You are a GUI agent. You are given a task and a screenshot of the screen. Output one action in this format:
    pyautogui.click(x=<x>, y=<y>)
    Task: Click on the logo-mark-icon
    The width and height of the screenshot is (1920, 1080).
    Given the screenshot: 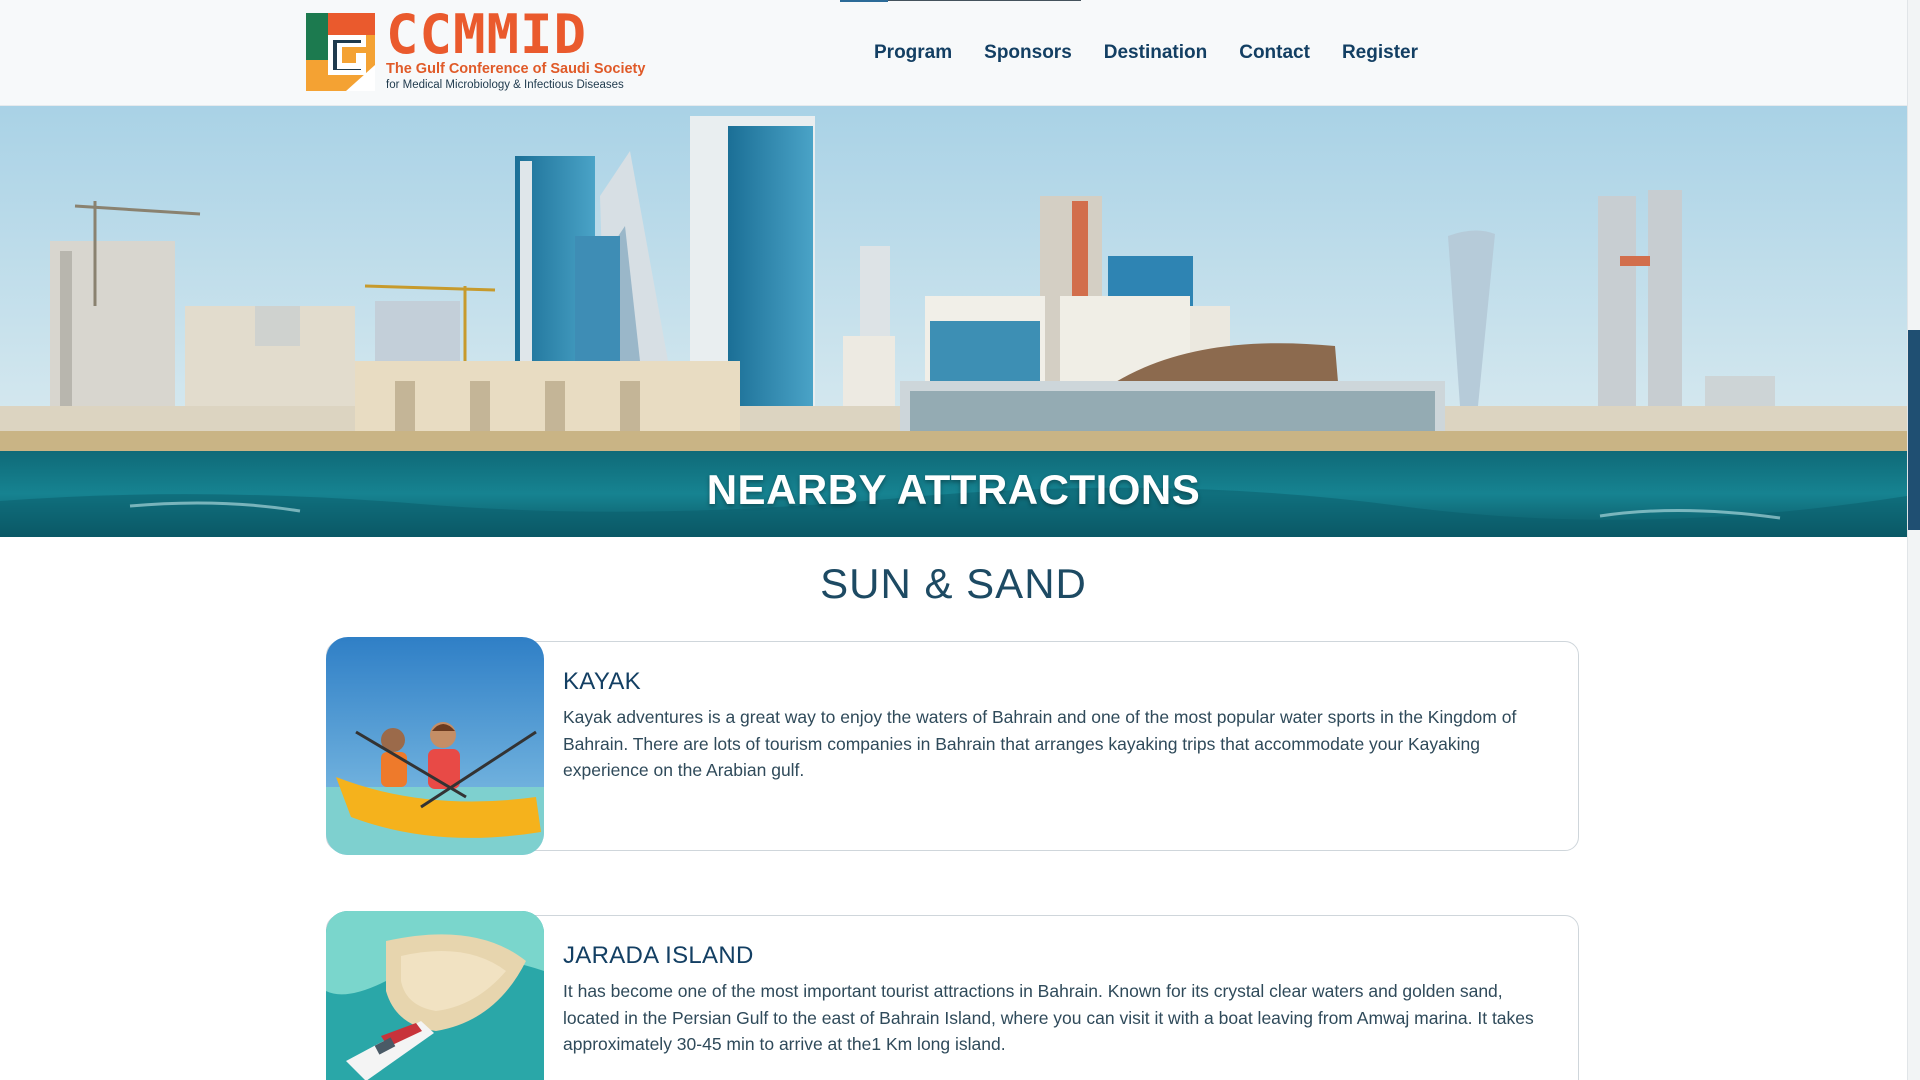 What is the action you would take?
    pyautogui.click(x=340, y=52)
    